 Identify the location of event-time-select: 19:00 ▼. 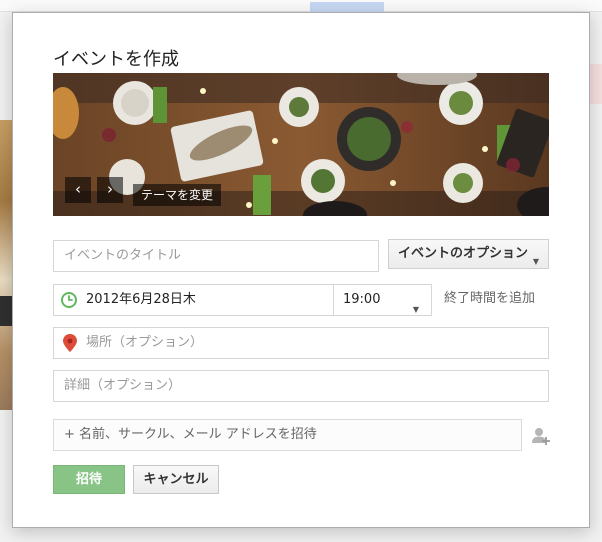
(382, 300).